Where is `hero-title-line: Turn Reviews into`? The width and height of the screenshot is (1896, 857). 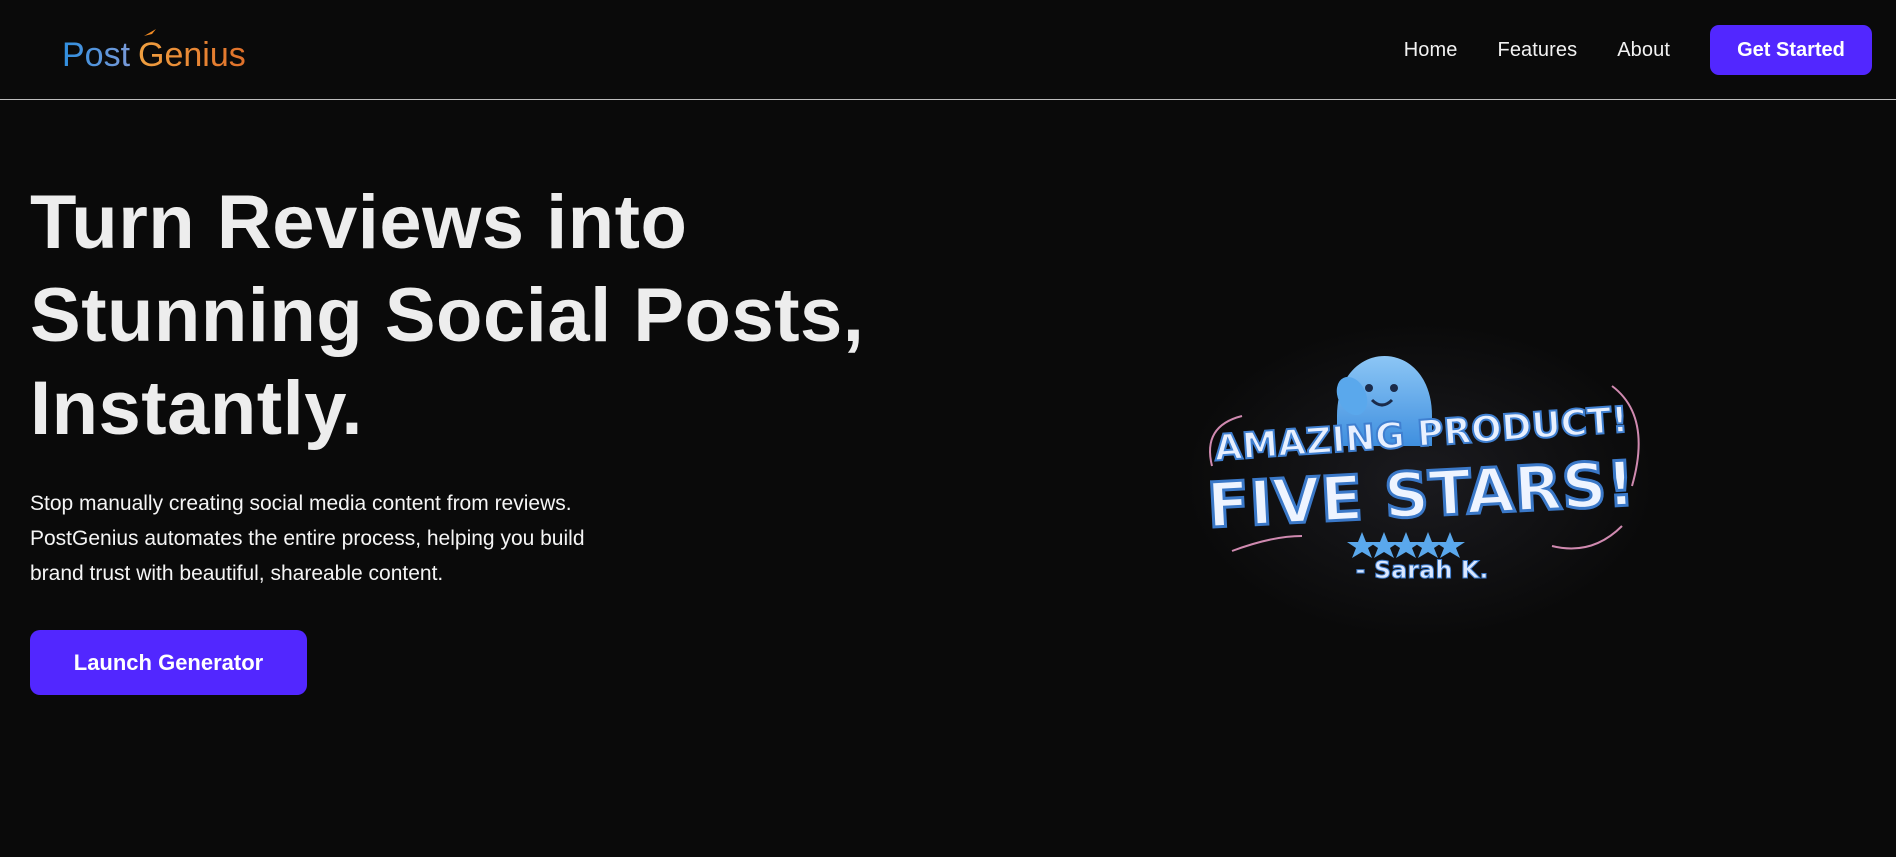
hero-title-line: Turn Reviews into is located at coordinates (359, 222).